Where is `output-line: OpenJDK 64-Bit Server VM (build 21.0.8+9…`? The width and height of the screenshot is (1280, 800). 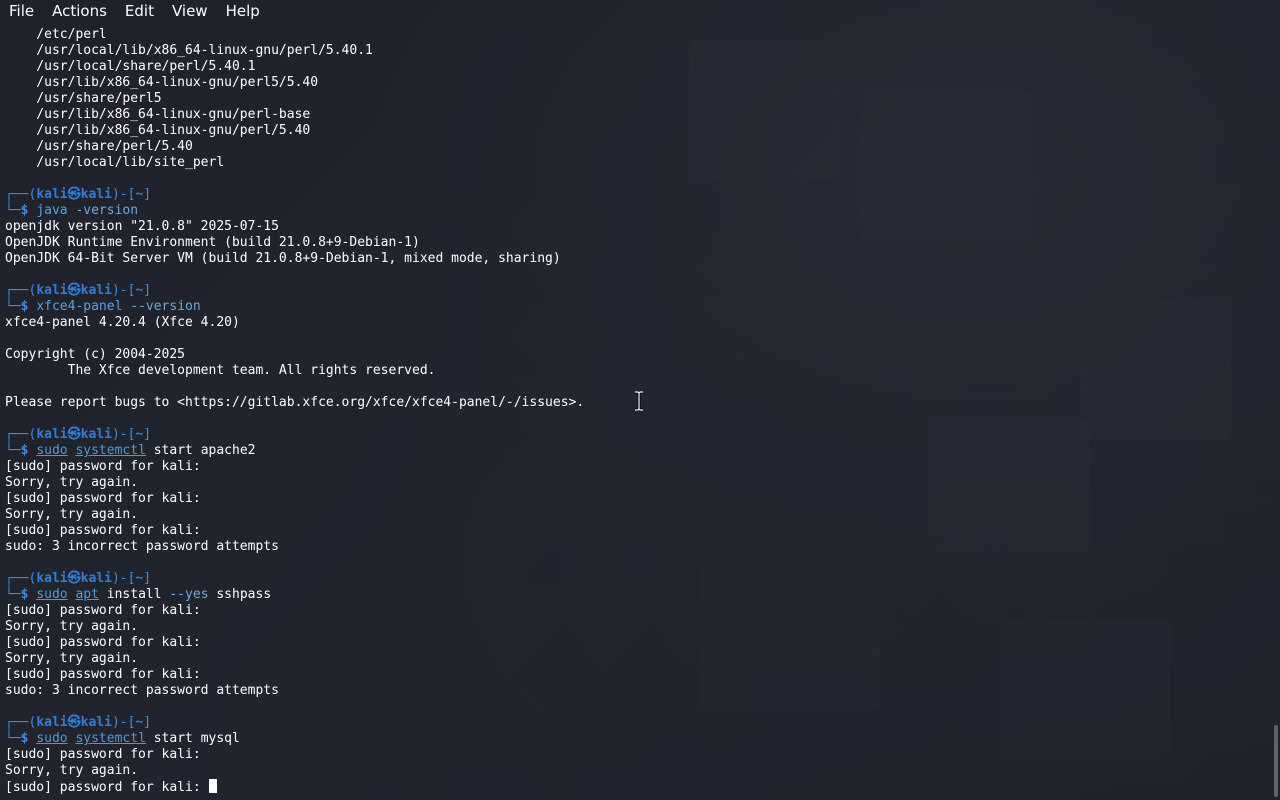 output-line: OpenJDK 64-Bit Server VM (build 21.0.8+9… is located at coordinates (637, 259).